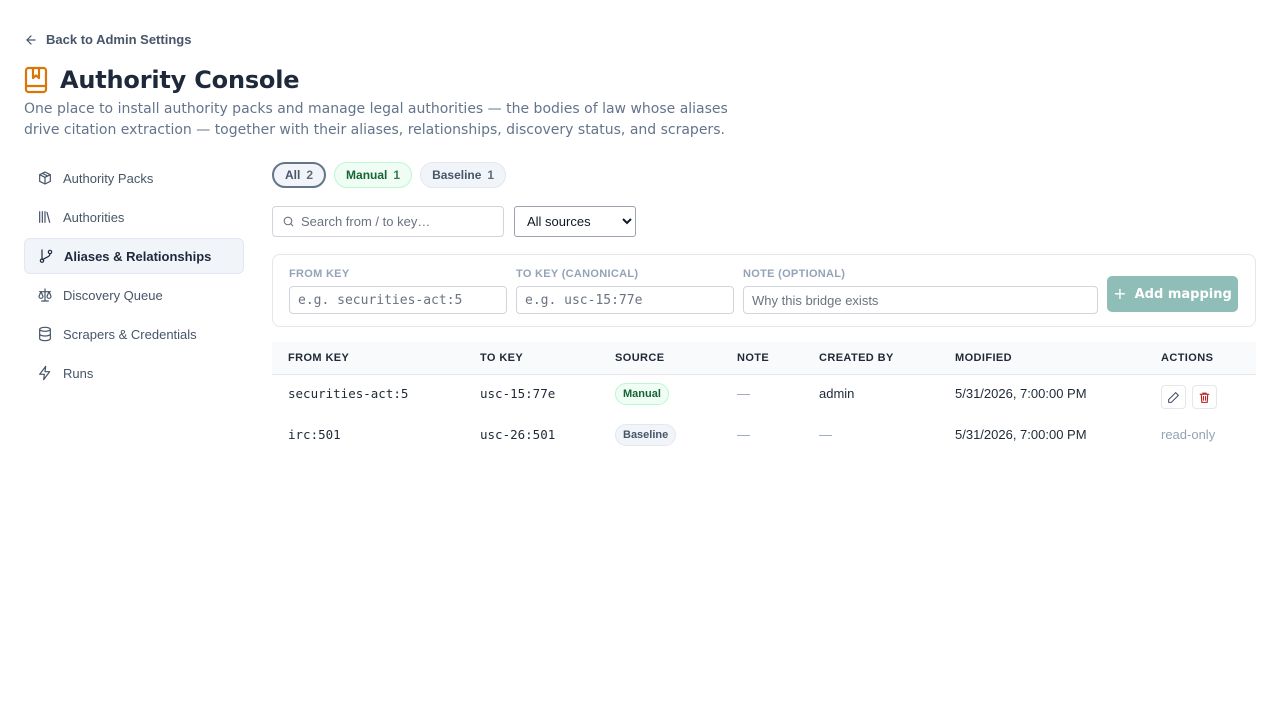 This screenshot has height=720, width=1280. I want to click on from-key-label: FROM KEY, so click(319, 274).